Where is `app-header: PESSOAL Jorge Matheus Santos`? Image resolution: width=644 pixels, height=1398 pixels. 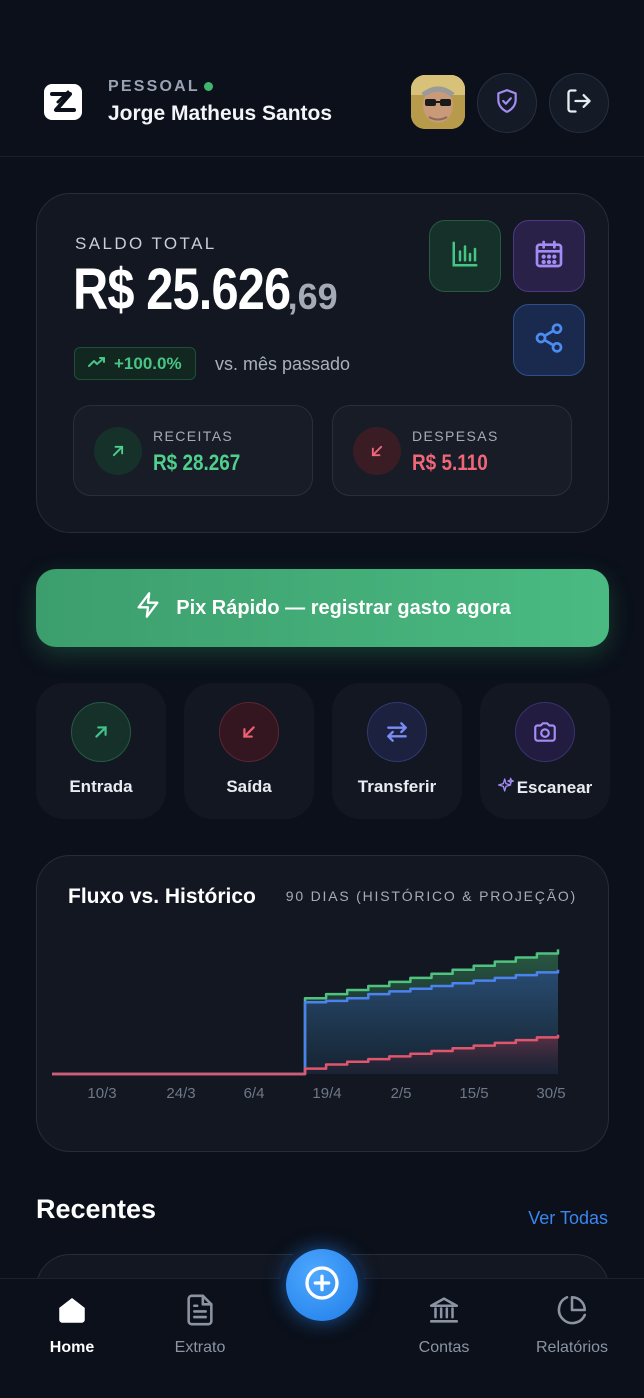 app-header: PESSOAL Jorge Matheus Santos is located at coordinates (322, 78).